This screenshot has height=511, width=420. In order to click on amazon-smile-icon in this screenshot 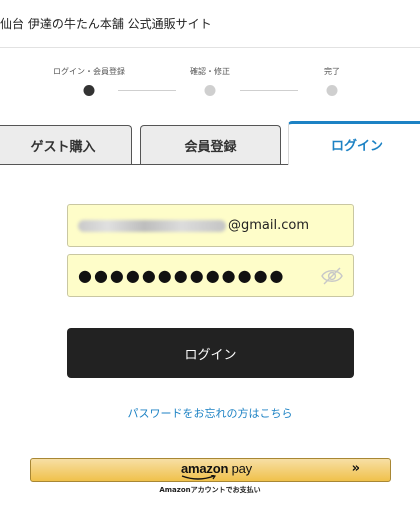, I will do `click(198, 477)`.